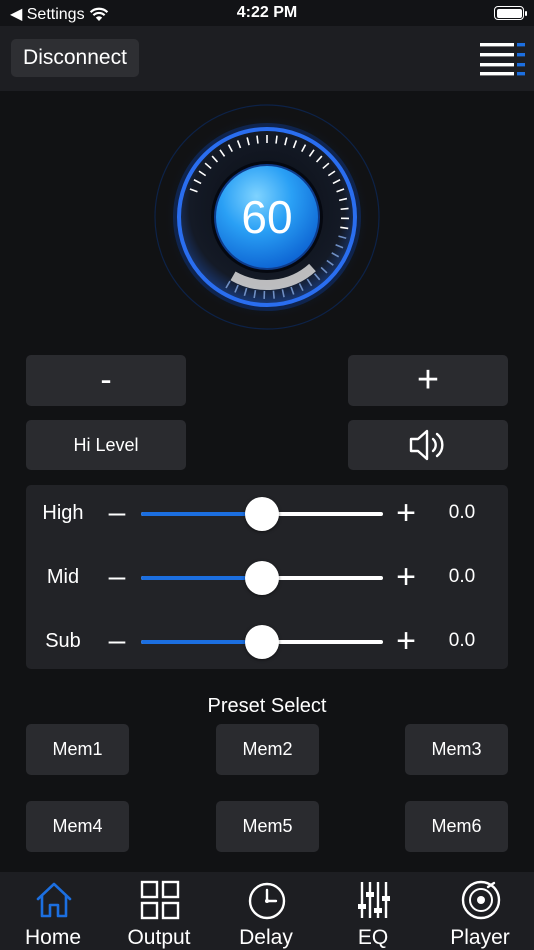 Image resolution: width=534 pixels, height=950 pixels. I want to click on status-time: 4:22 PM, so click(267, 12).